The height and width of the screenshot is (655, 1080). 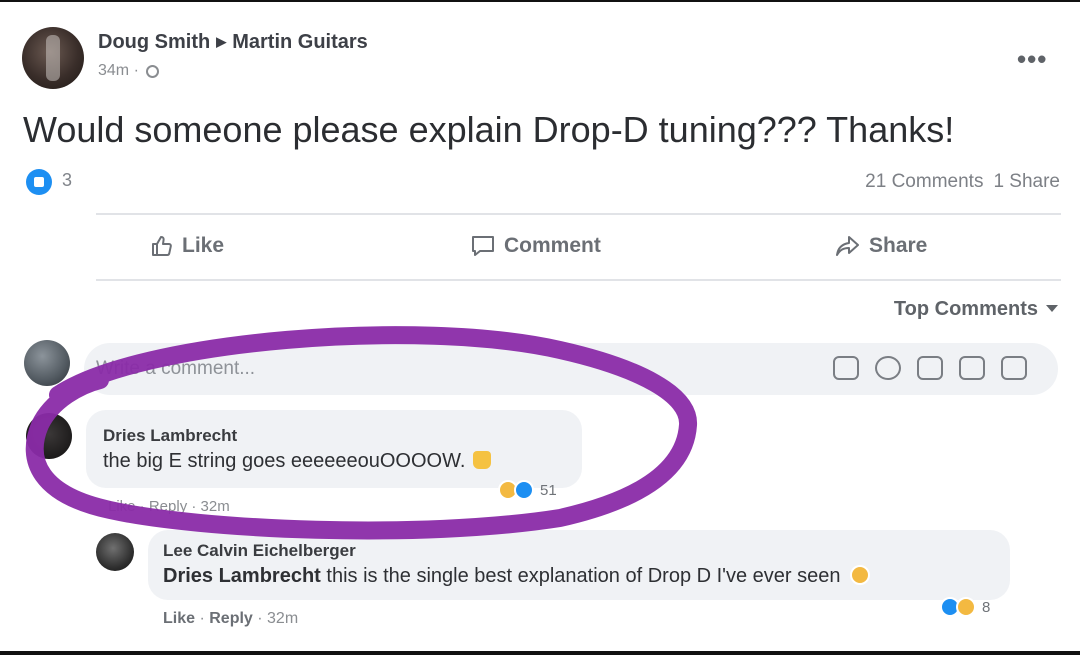 I want to click on comment-button: Comment, so click(x=535, y=246).